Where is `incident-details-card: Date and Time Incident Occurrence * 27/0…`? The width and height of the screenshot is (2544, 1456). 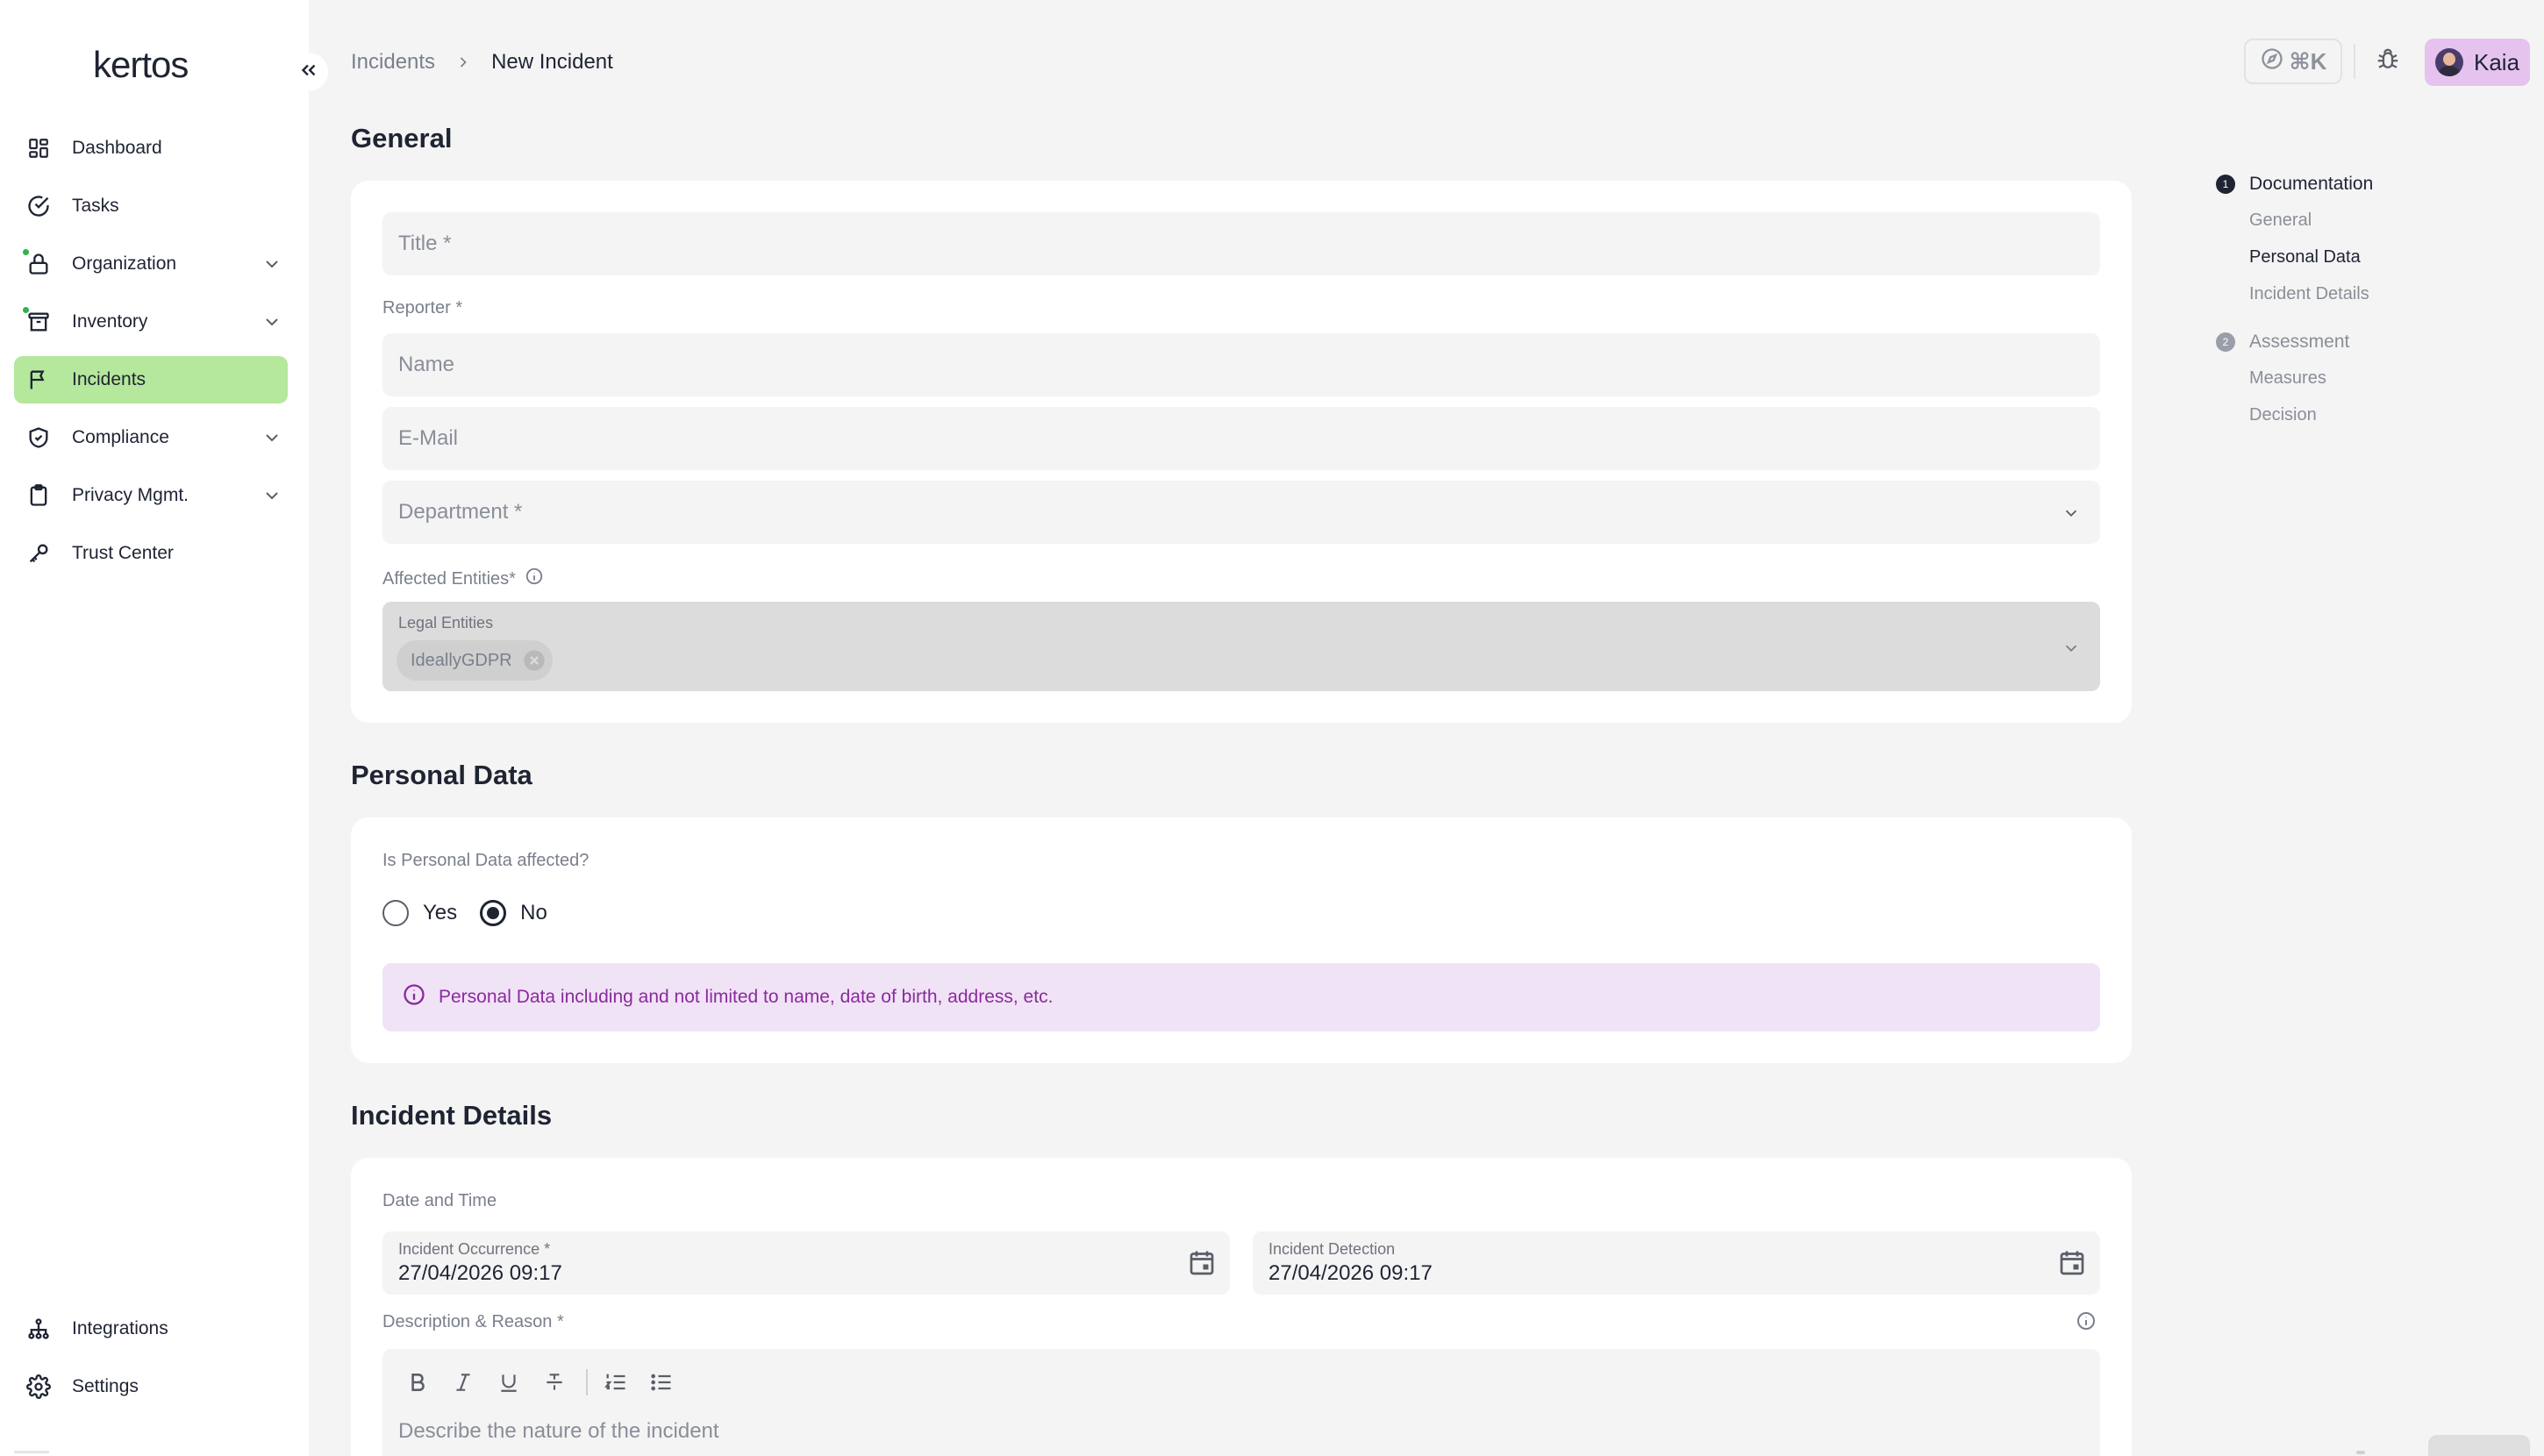
incident-details-card: Date and Time Incident Occurrence * 27/0… is located at coordinates (1241, 1307).